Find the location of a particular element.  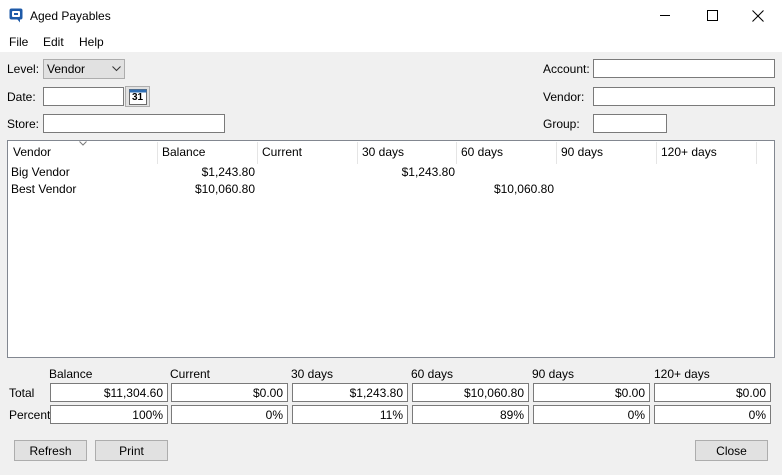

menu-file: File is located at coordinates (18, 42).